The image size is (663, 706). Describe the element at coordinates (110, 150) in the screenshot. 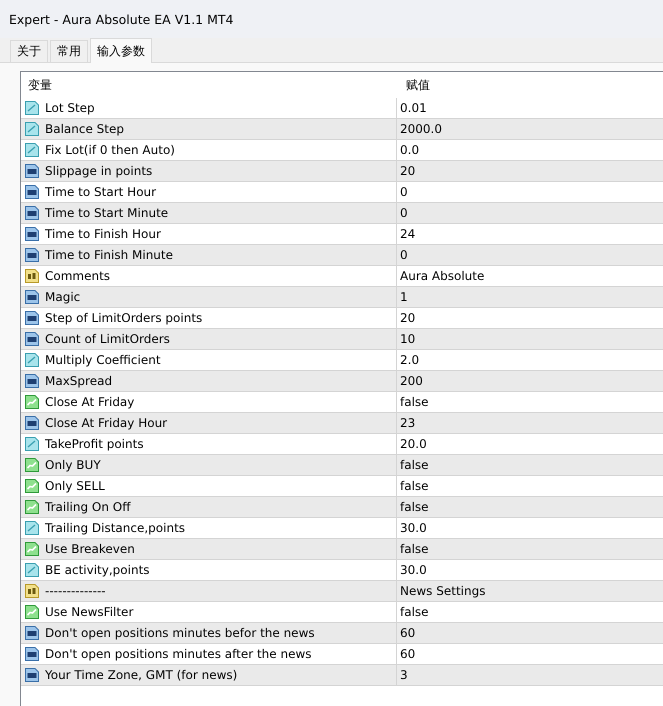

I see `parameter-name: Fix Lot(if 0 then Auto)` at that location.